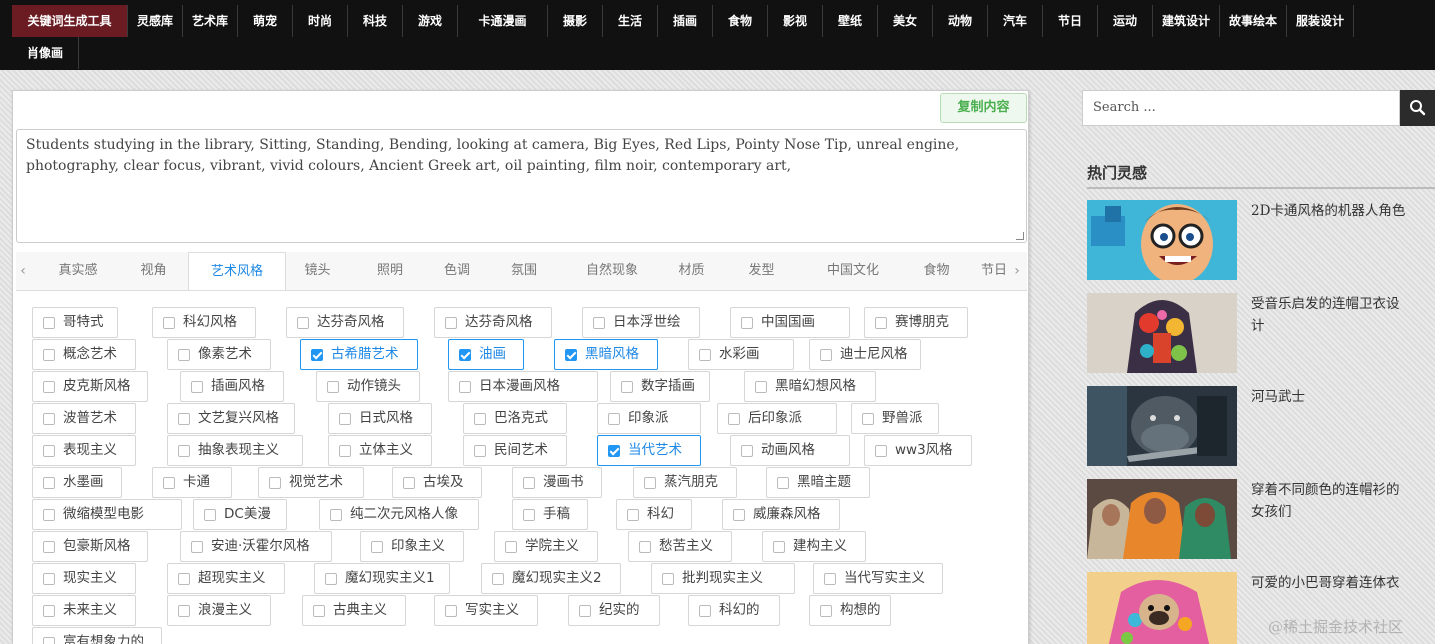 The image size is (1435, 644). I want to click on style-option: 印象主义, so click(412, 546).